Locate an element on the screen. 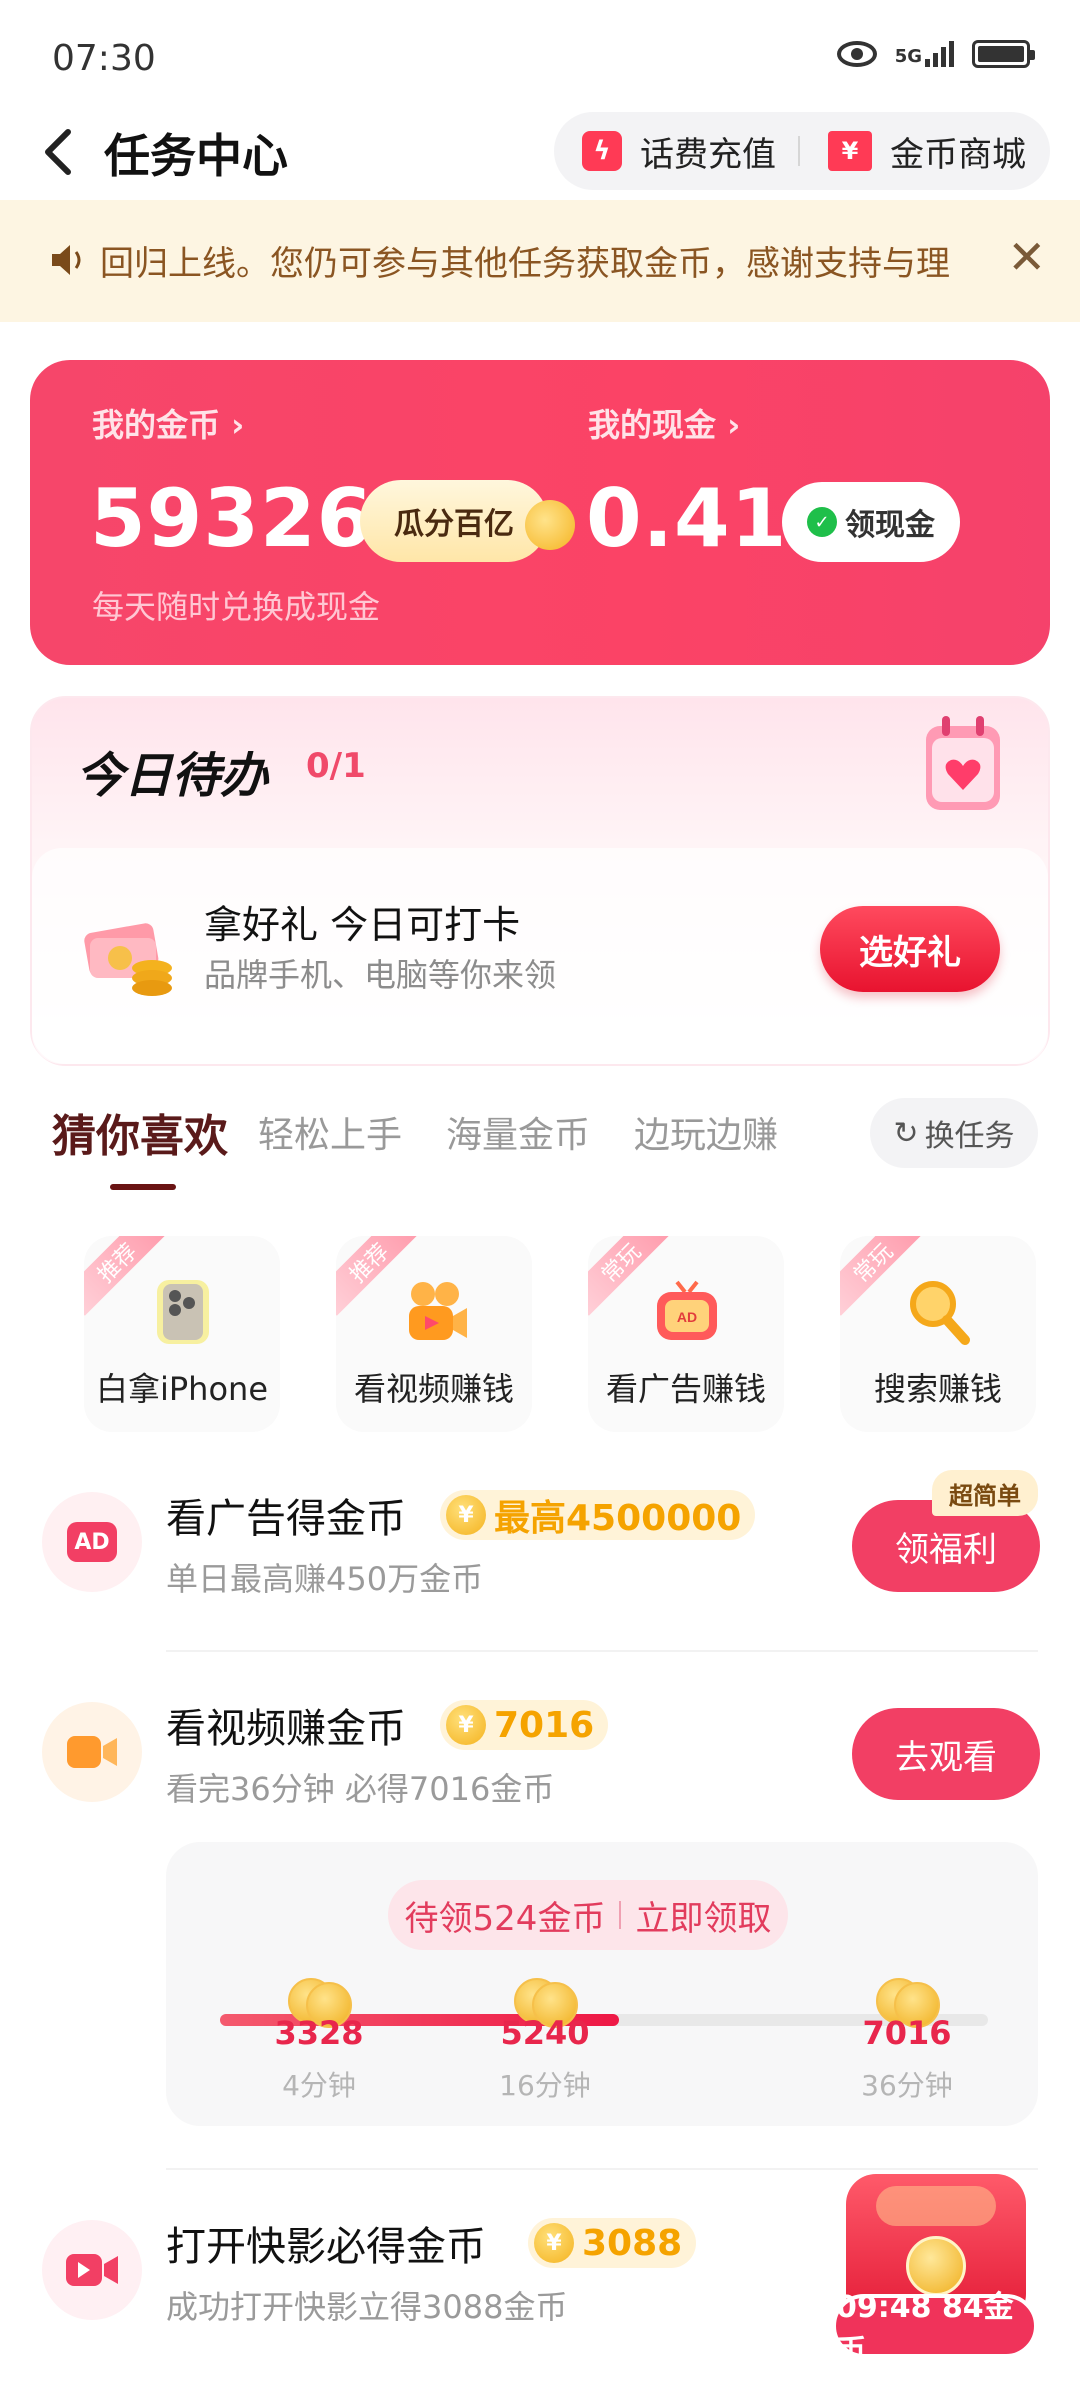  topup-button: ϟ 话费充值 is located at coordinates (665, 151).